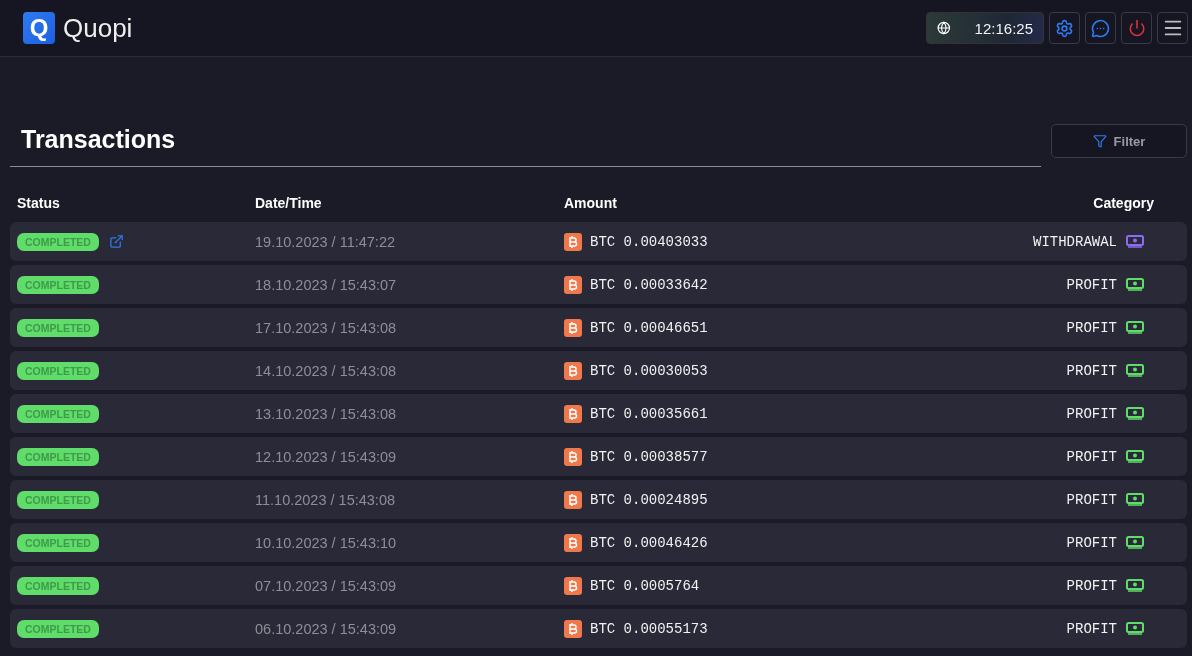 This screenshot has width=1192, height=656. I want to click on date-time: 17.10.2023 / 15:43:08, so click(326, 327).